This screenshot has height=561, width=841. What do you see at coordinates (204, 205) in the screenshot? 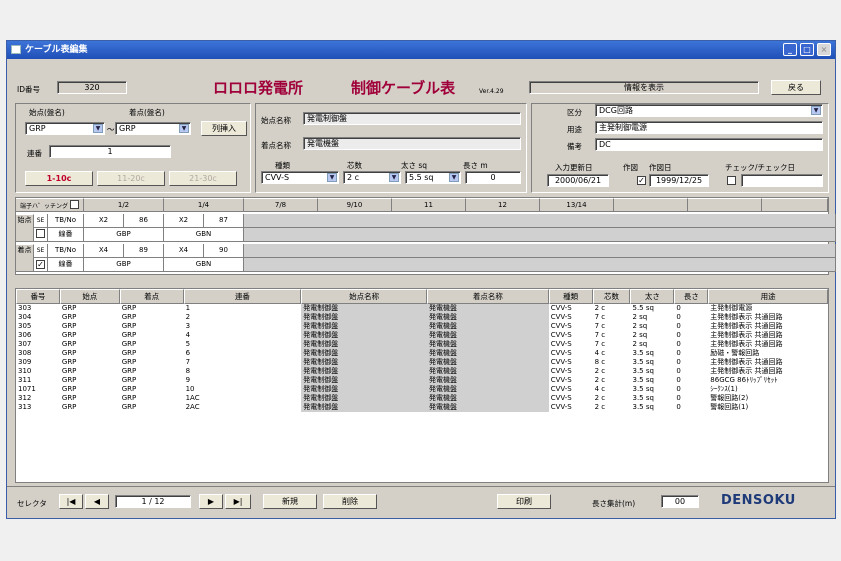
I see `terminal-col-header: 1/4` at bounding box center [204, 205].